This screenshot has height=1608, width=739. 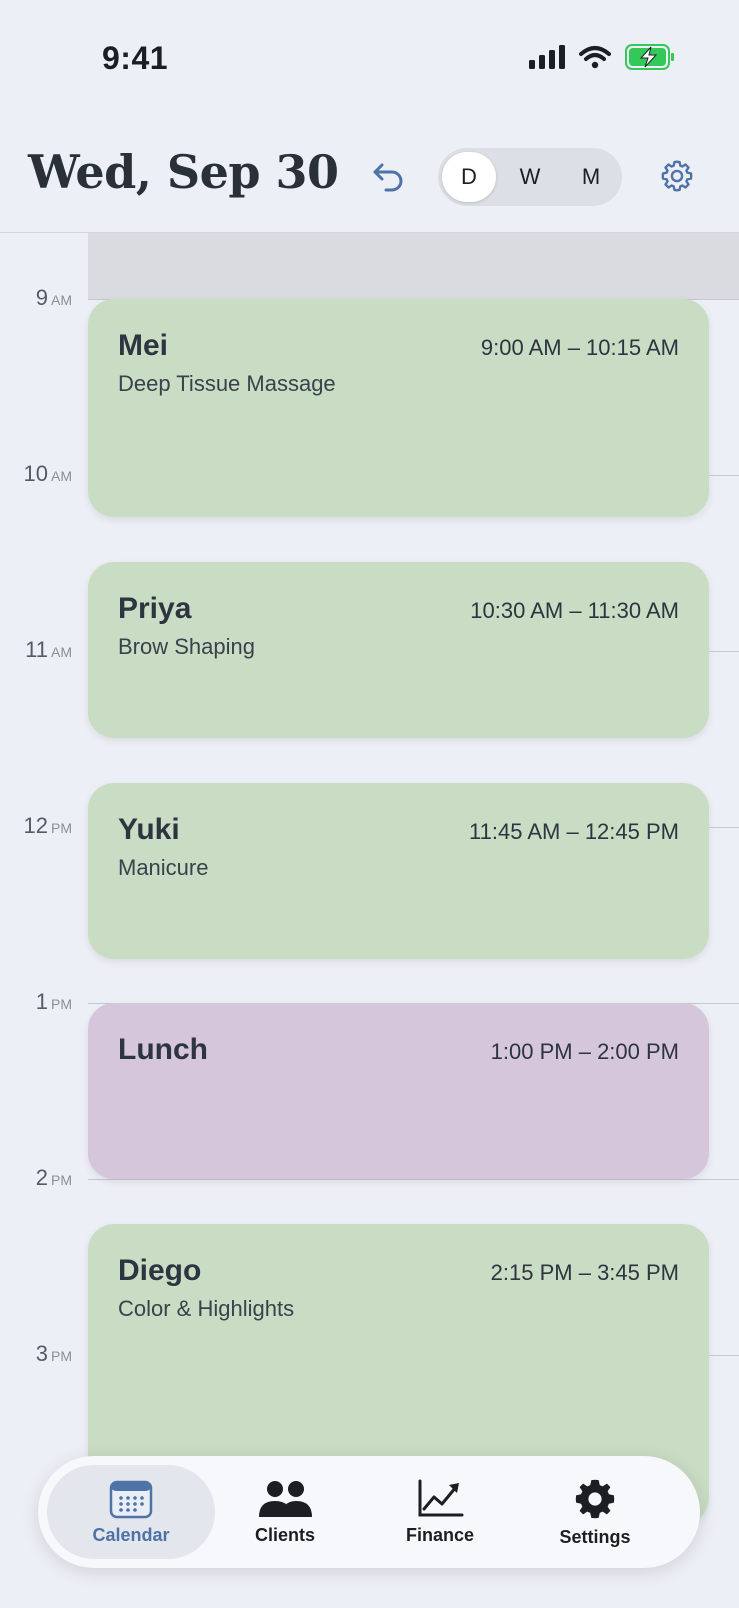 I want to click on calendar-header: Wed, Sep 30 D W M, so click(x=369, y=171).